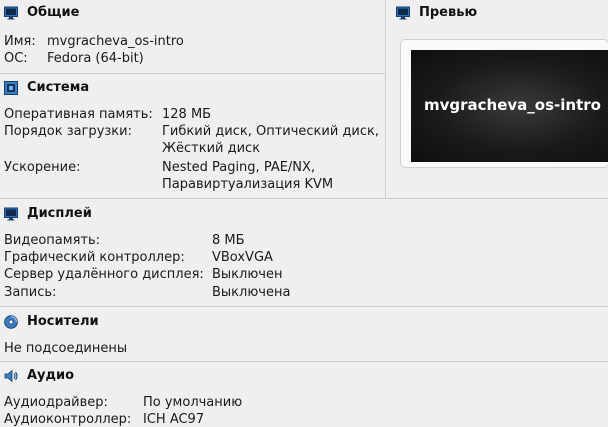 This screenshot has width=608, height=427. Describe the element at coordinates (11, 88) in the screenshot. I see `chip-icon` at that location.